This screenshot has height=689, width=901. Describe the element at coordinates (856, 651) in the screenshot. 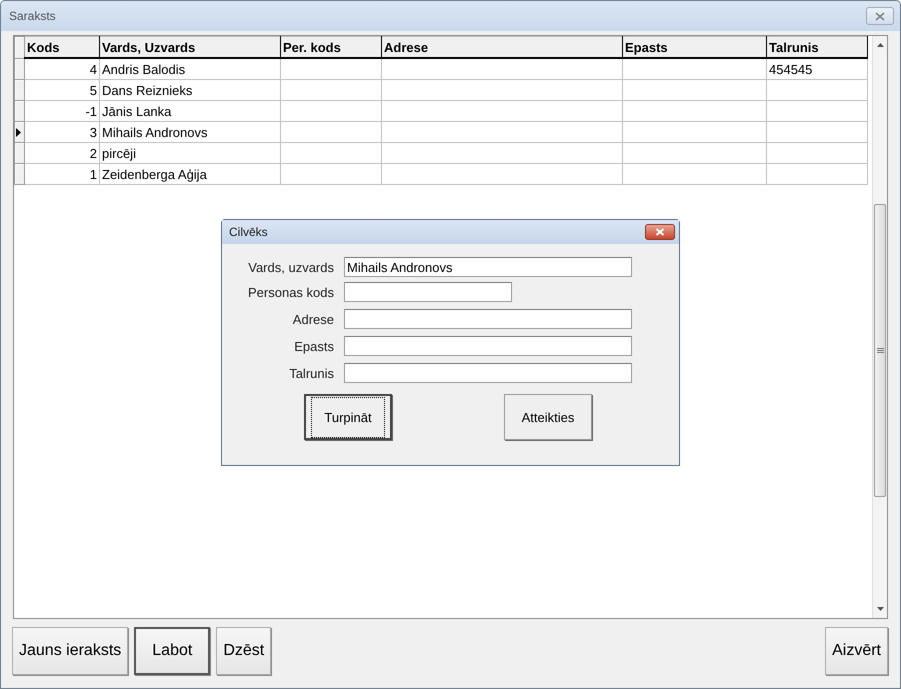

I see `action-button: Aizvērt` at that location.